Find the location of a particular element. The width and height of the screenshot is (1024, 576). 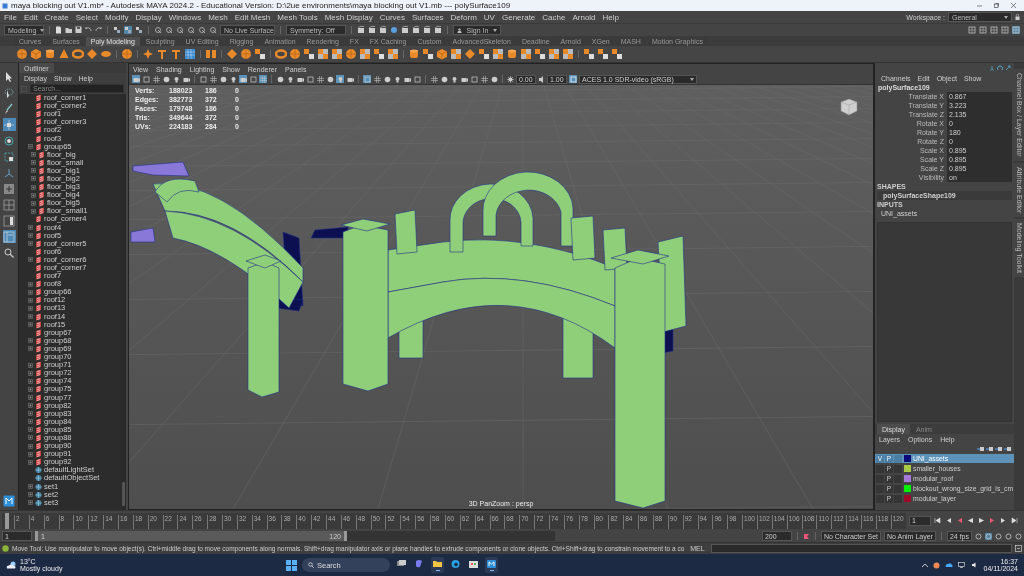

menu-item: Arnold is located at coordinates (584, 17).